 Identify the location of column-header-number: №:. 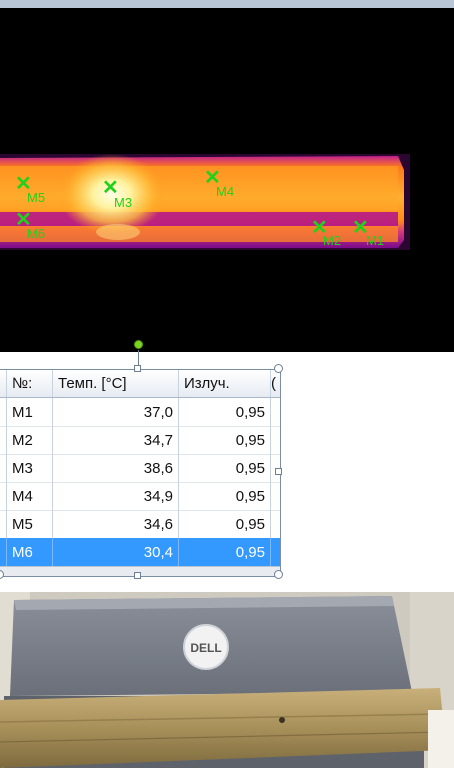
(30, 383).